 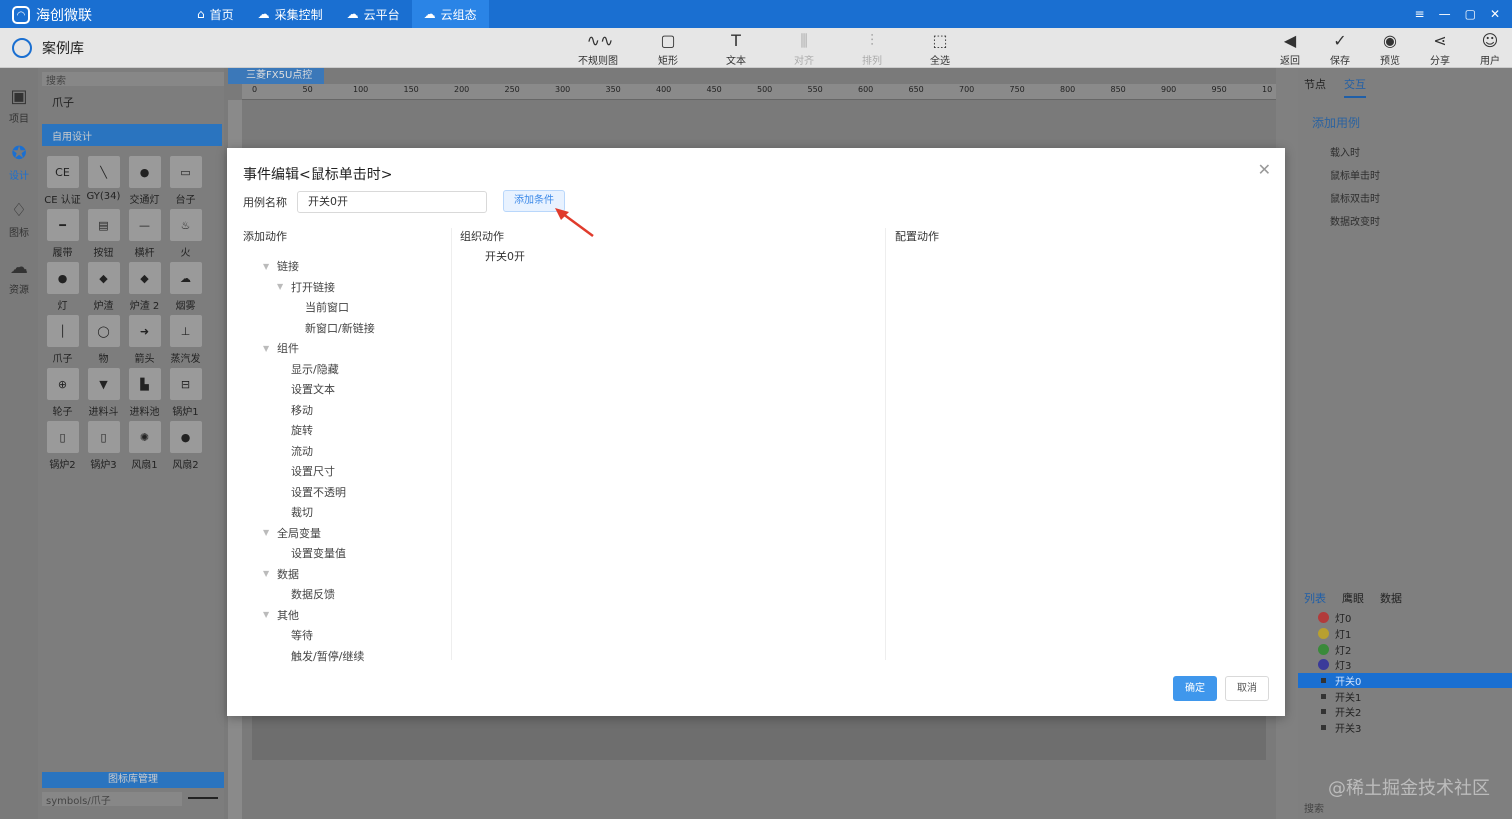 What do you see at coordinates (319, 307) in the screenshot?
I see `tree-node: 当前窗口` at bounding box center [319, 307].